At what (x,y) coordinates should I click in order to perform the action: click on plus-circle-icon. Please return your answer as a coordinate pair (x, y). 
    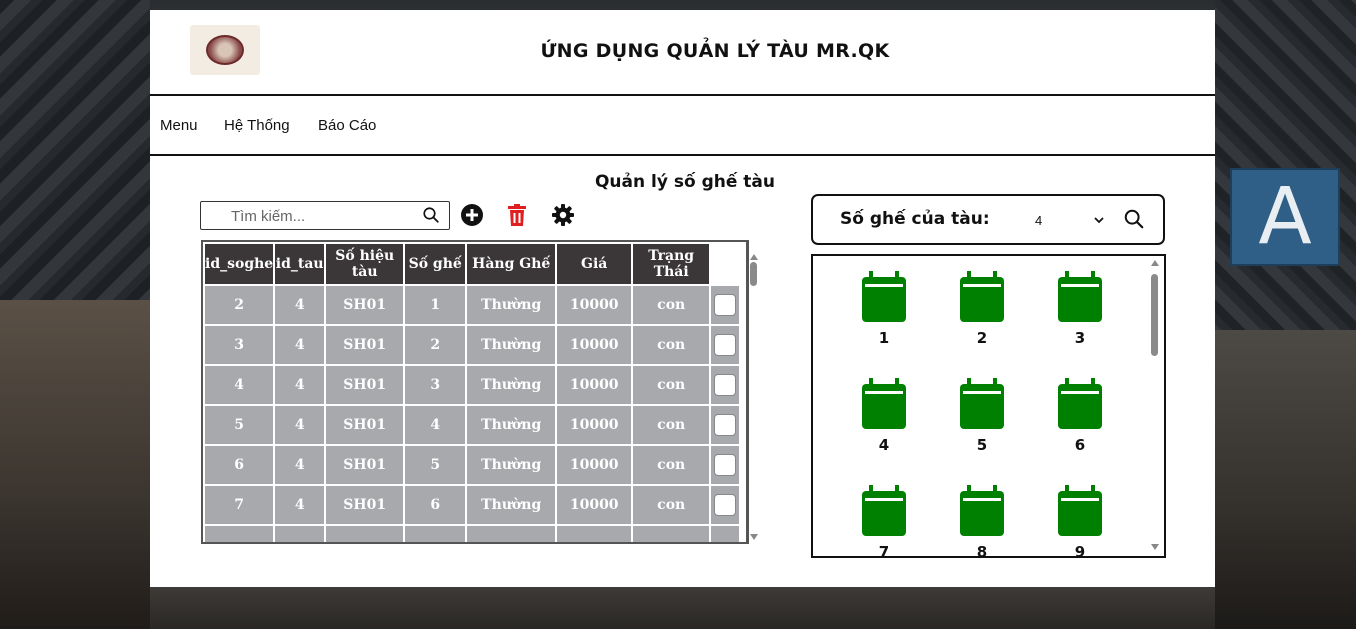
    Looking at the image, I should click on (472, 215).